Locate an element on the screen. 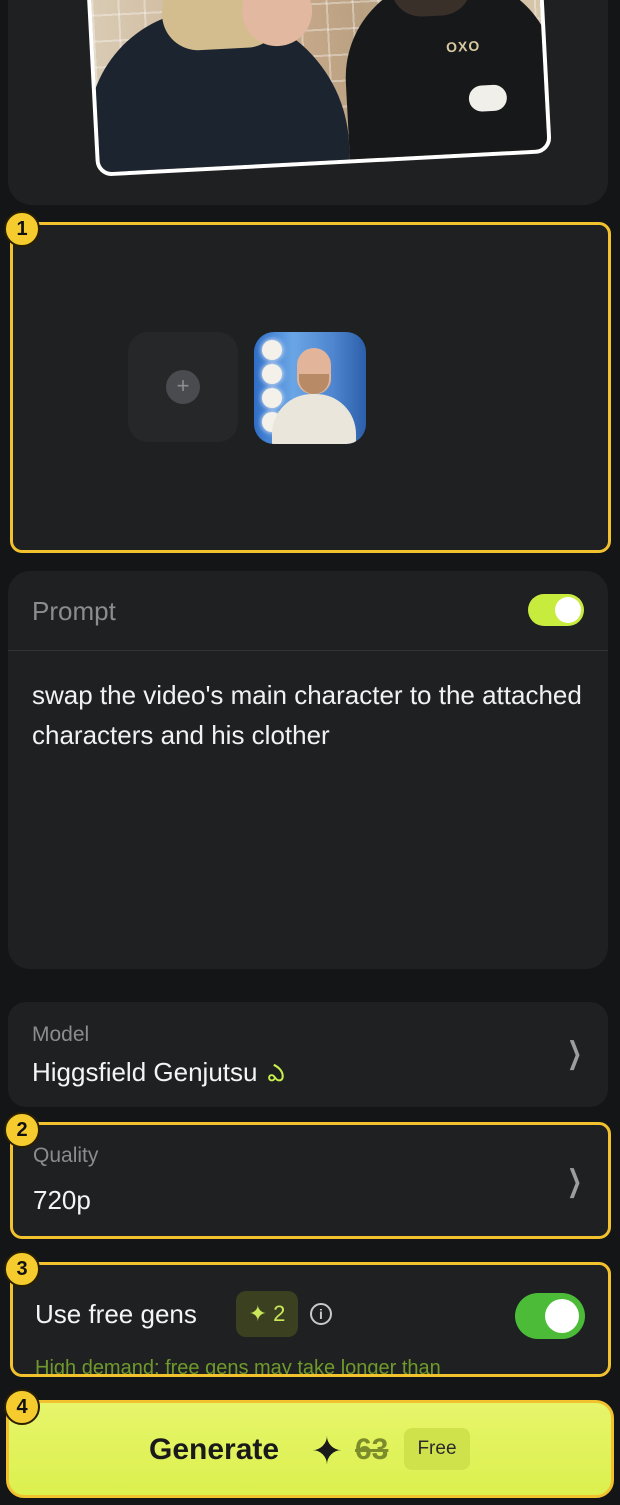 This screenshot has height=1505, width=620. annotation-badge-1: 1 is located at coordinates (22, 229).